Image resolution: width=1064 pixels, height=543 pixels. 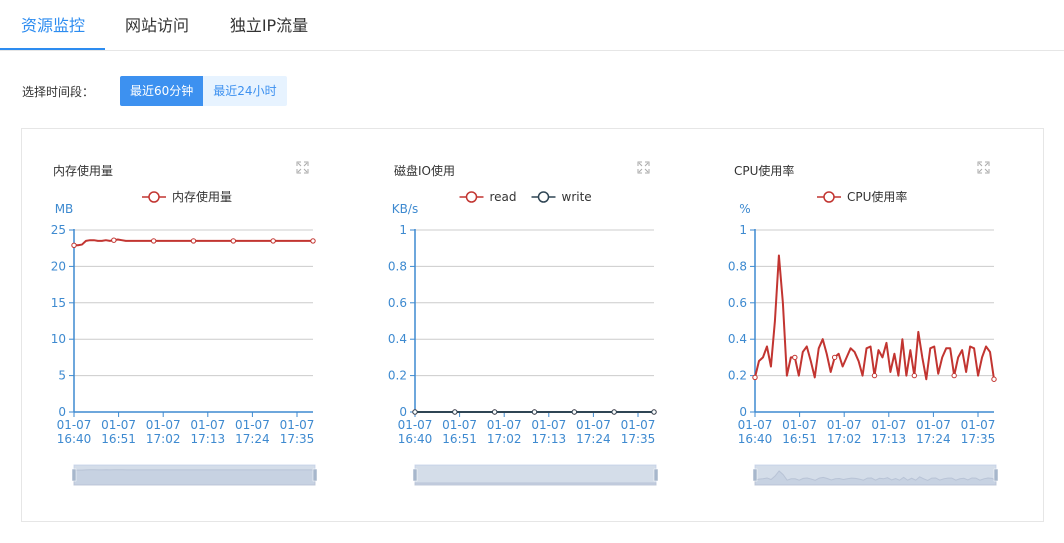 What do you see at coordinates (874, 317) in the screenshot?
I see `series-line` at bounding box center [874, 317].